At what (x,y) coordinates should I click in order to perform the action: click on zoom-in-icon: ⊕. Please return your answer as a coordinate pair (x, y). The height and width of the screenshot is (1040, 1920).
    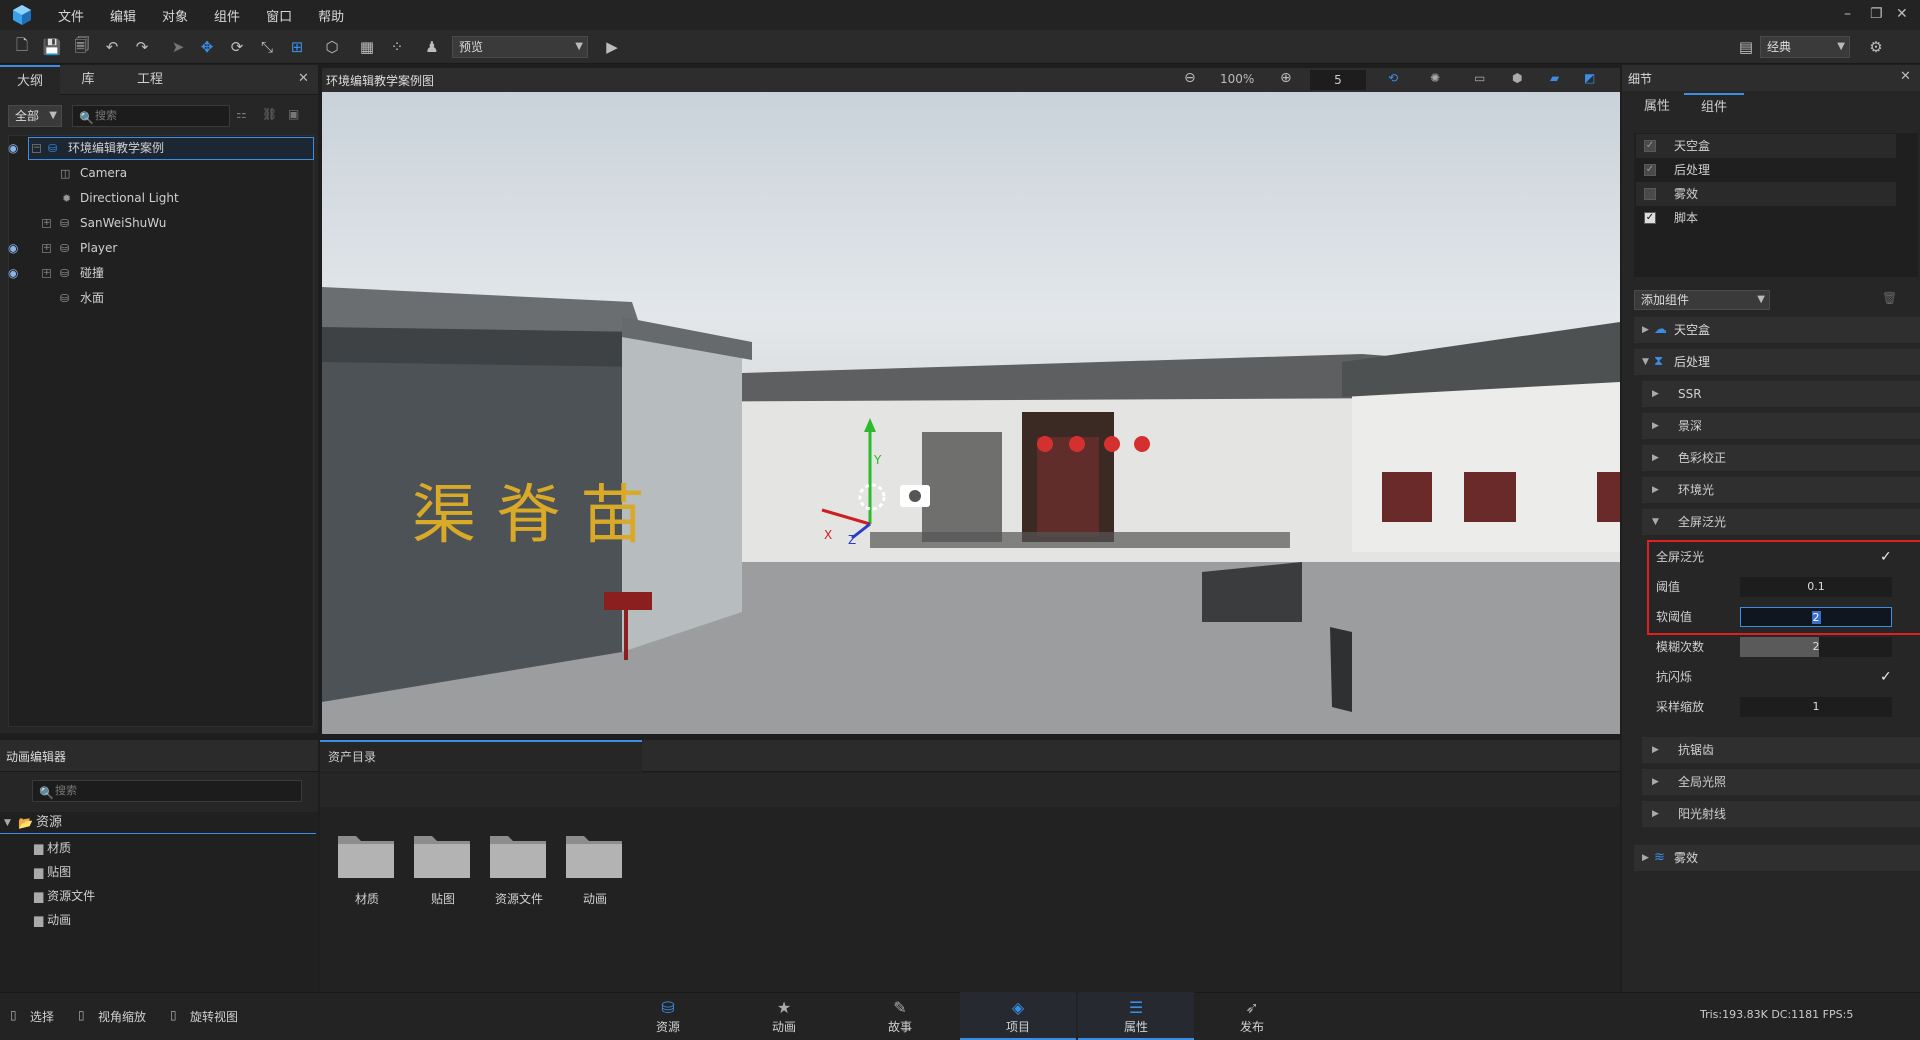
    Looking at the image, I should click on (1286, 78).